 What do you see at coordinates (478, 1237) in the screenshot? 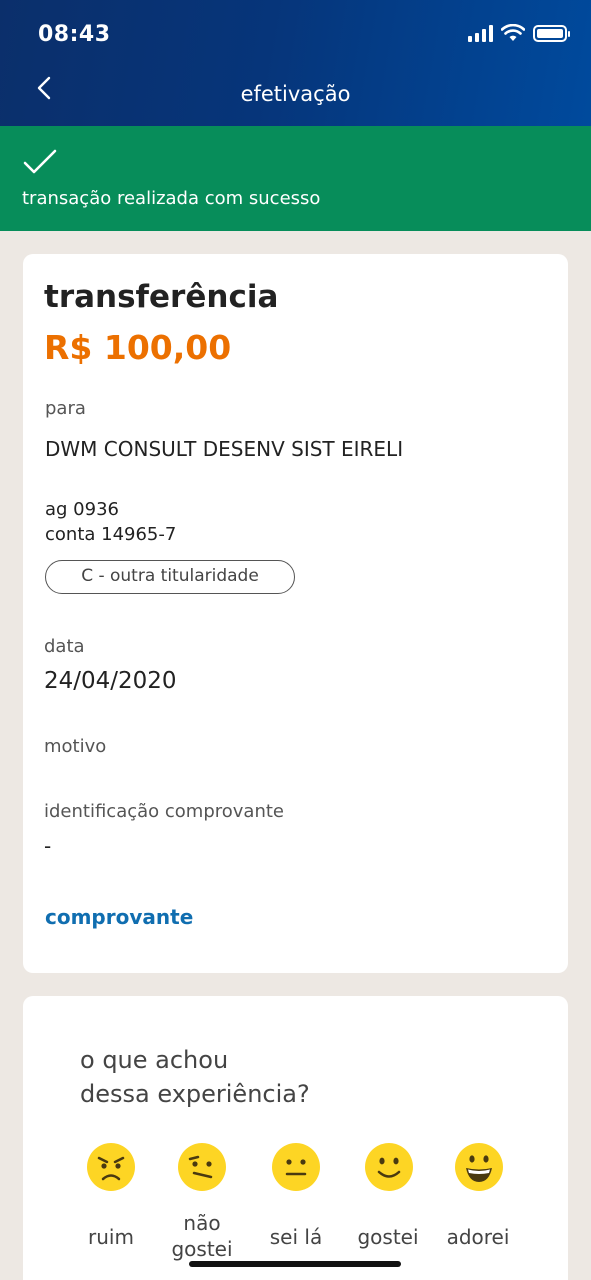
I see `rating-label-adorei: adorei` at bounding box center [478, 1237].